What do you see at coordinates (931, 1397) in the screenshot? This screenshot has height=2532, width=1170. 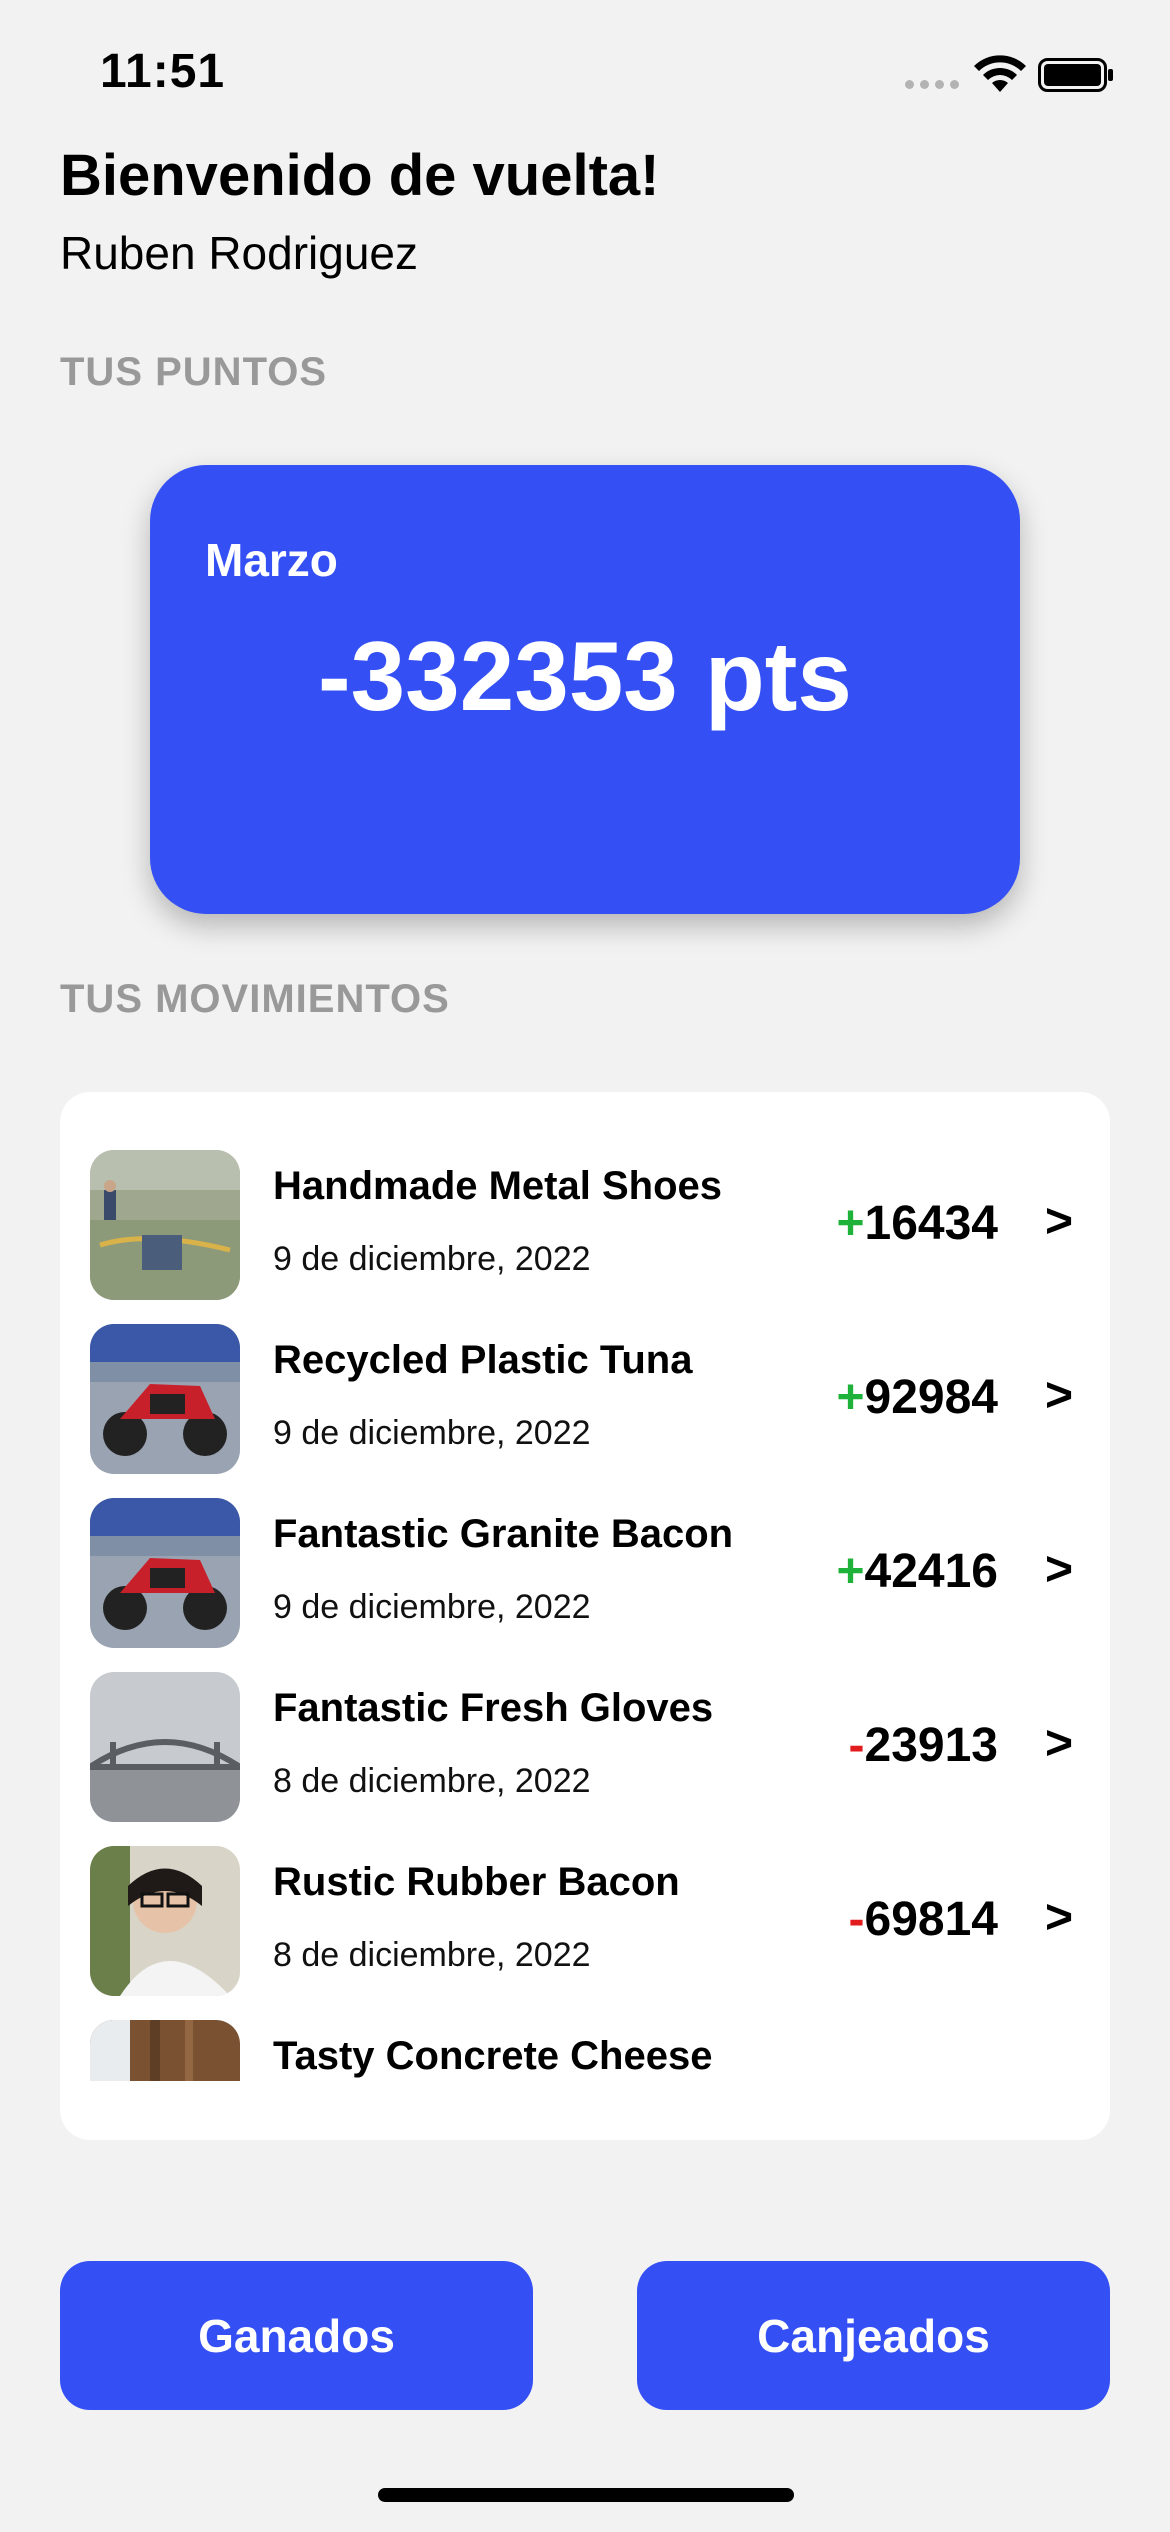 I see `move-amount-value: 92984` at bounding box center [931, 1397].